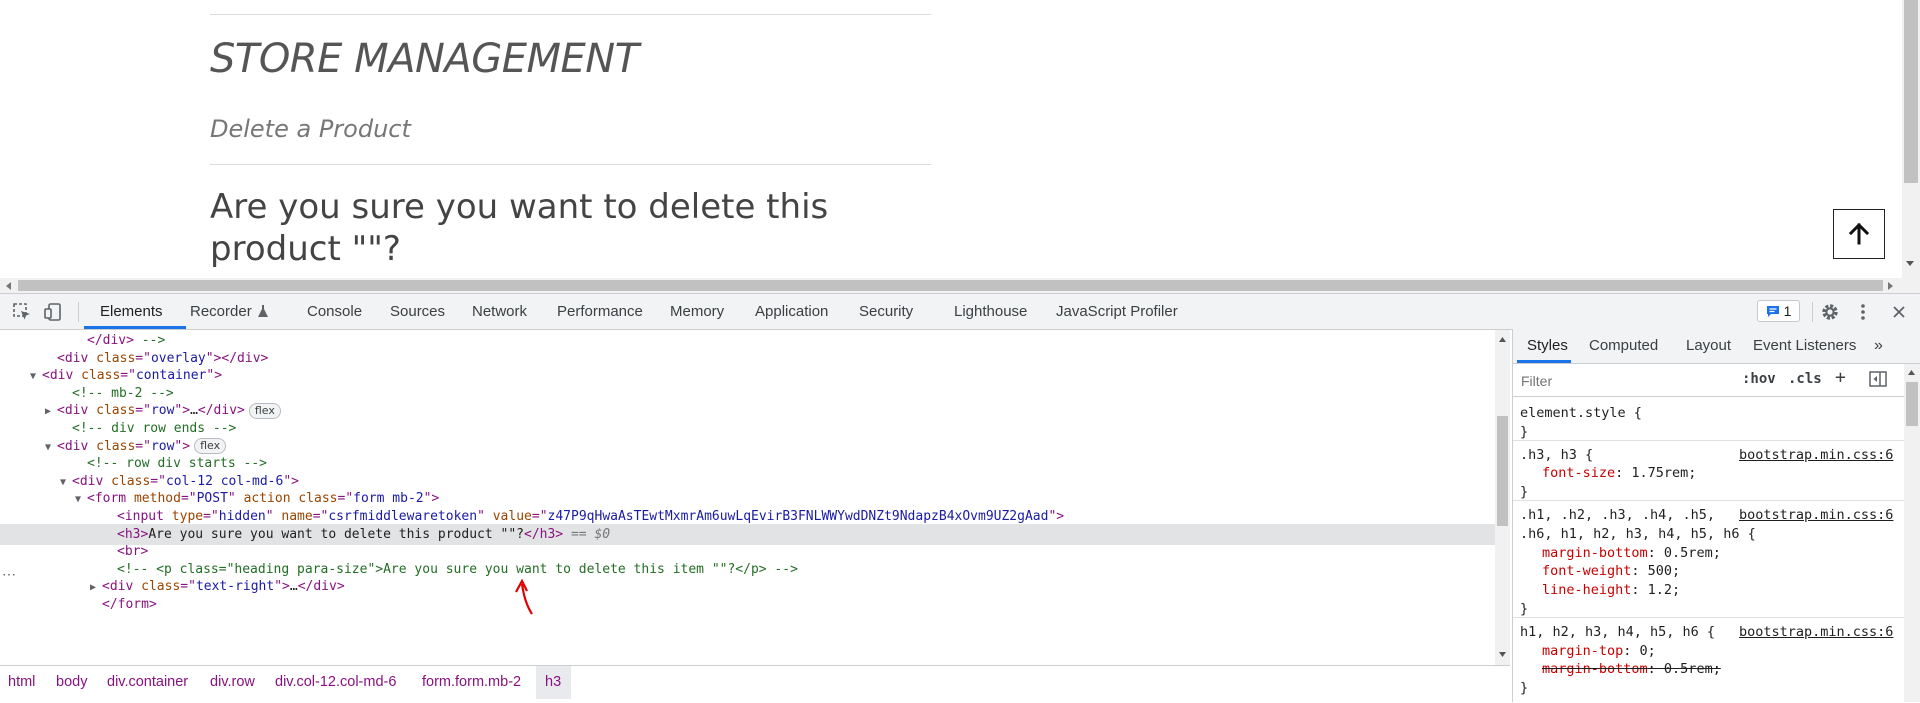 The height and width of the screenshot is (703, 1920). What do you see at coordinates (1890, 286) in the screenshot?
I see `scroll-right-arrow-icon` at bounding box center [1890, 286].